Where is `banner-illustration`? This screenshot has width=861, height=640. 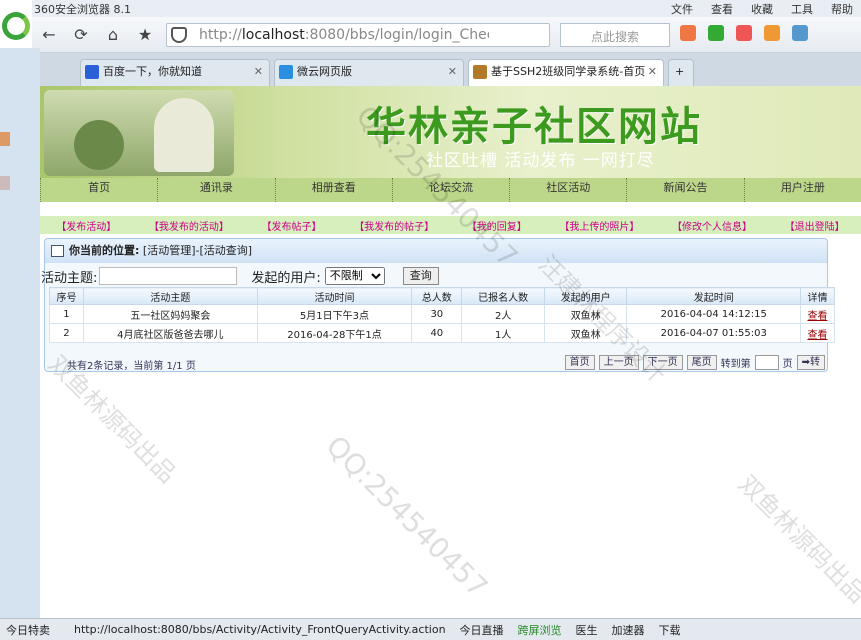 banner-illustration is located at coordinates (139, 133).